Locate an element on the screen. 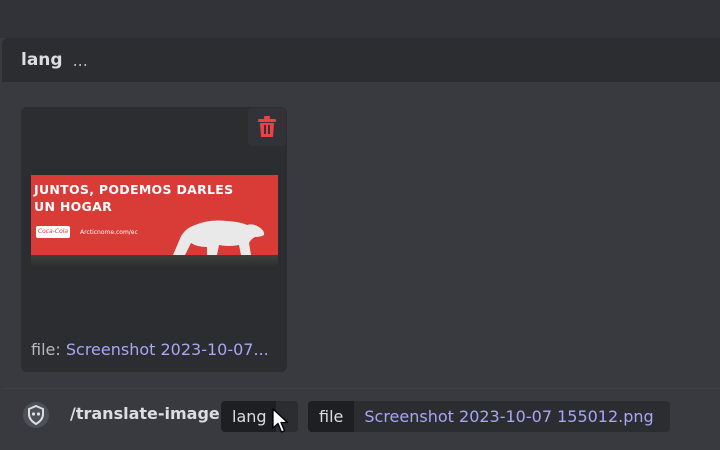  chat-scroll-area is located at coordinates (360, 19).